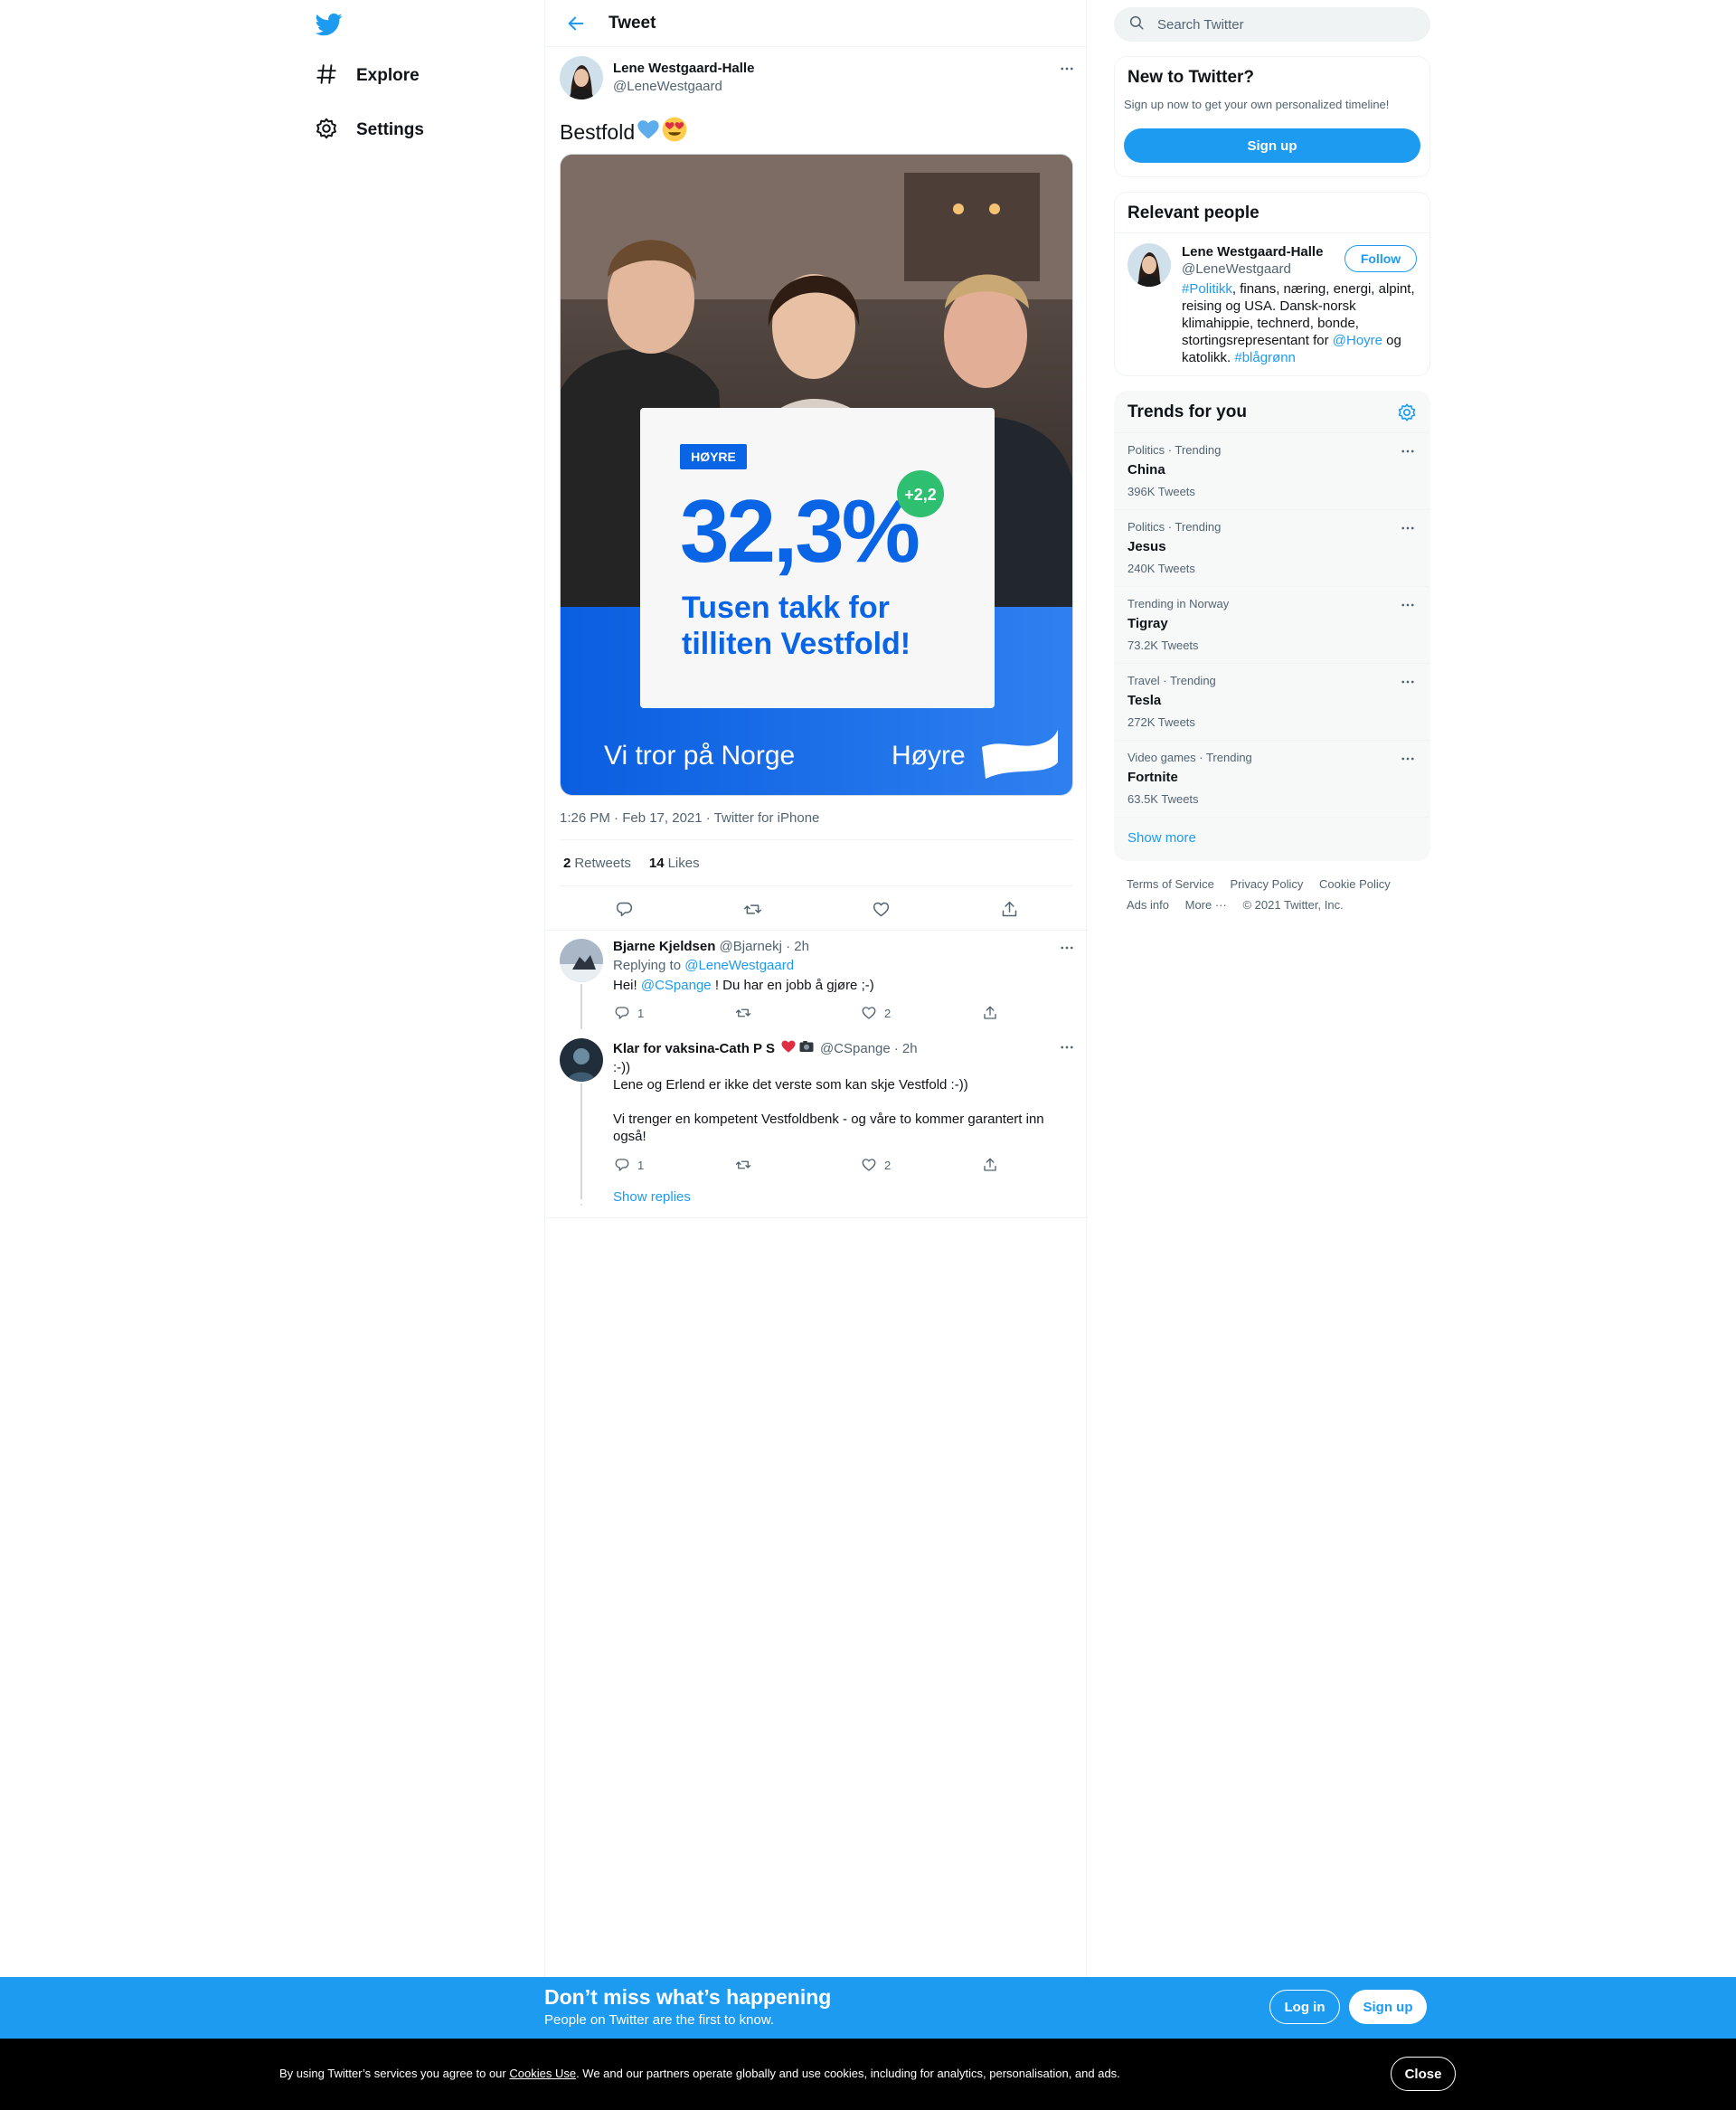 The height and width of the screenshot is (2110, 1736). What do you see at coordinates (1191, 77) in the screenshot?
I see `new-to-twitter-title: New to Twitter?` at bounding box center [1191, 77].